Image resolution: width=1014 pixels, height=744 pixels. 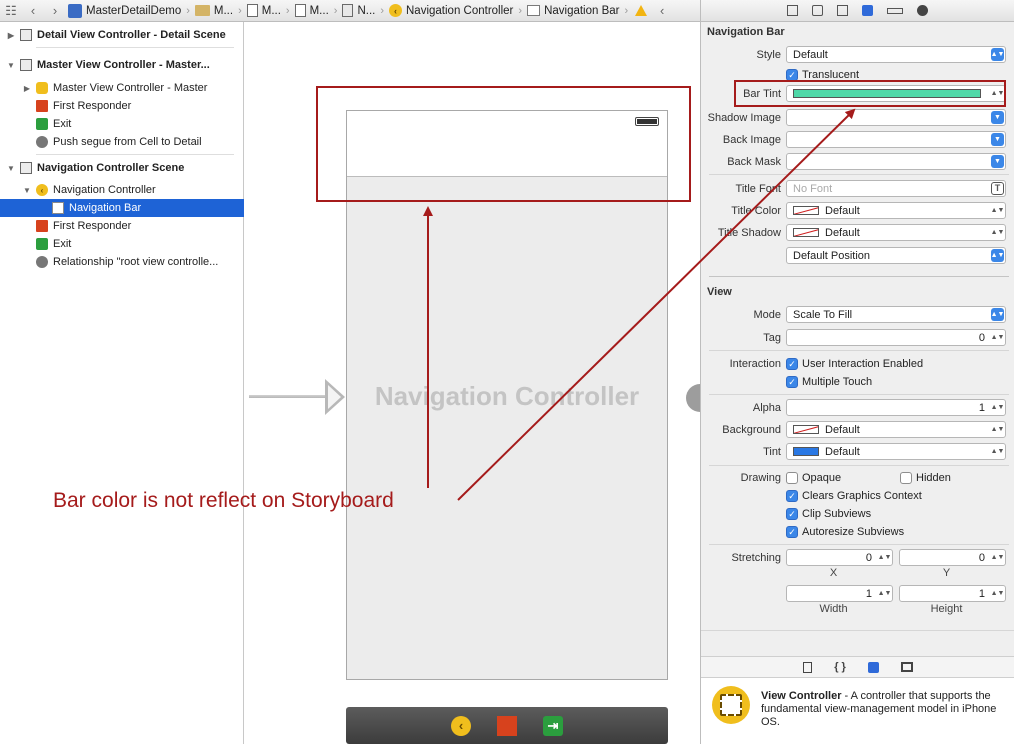 What do you see at coordinates (946, 609) in the screenshot?
I see `stretch-height-caption: Height` at bounding box center [946, 609].